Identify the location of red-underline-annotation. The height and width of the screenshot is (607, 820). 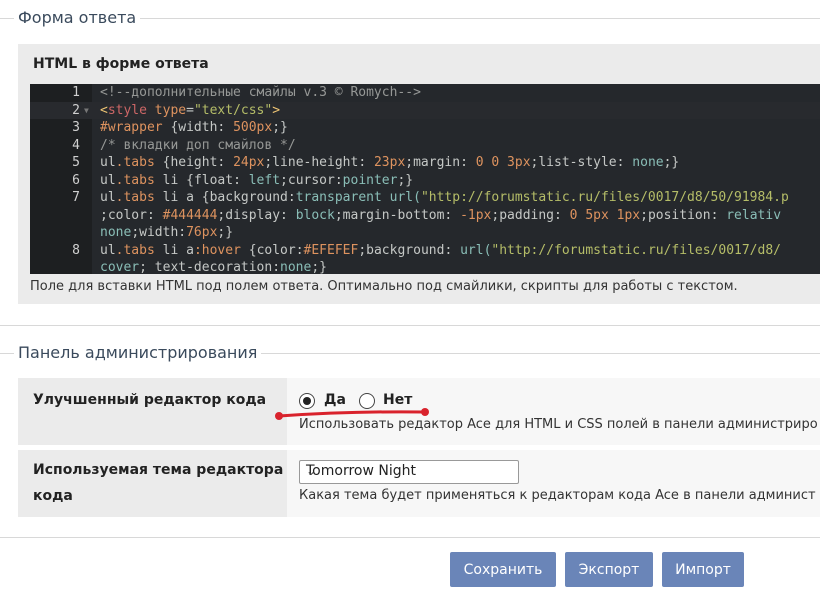
(352, 414).